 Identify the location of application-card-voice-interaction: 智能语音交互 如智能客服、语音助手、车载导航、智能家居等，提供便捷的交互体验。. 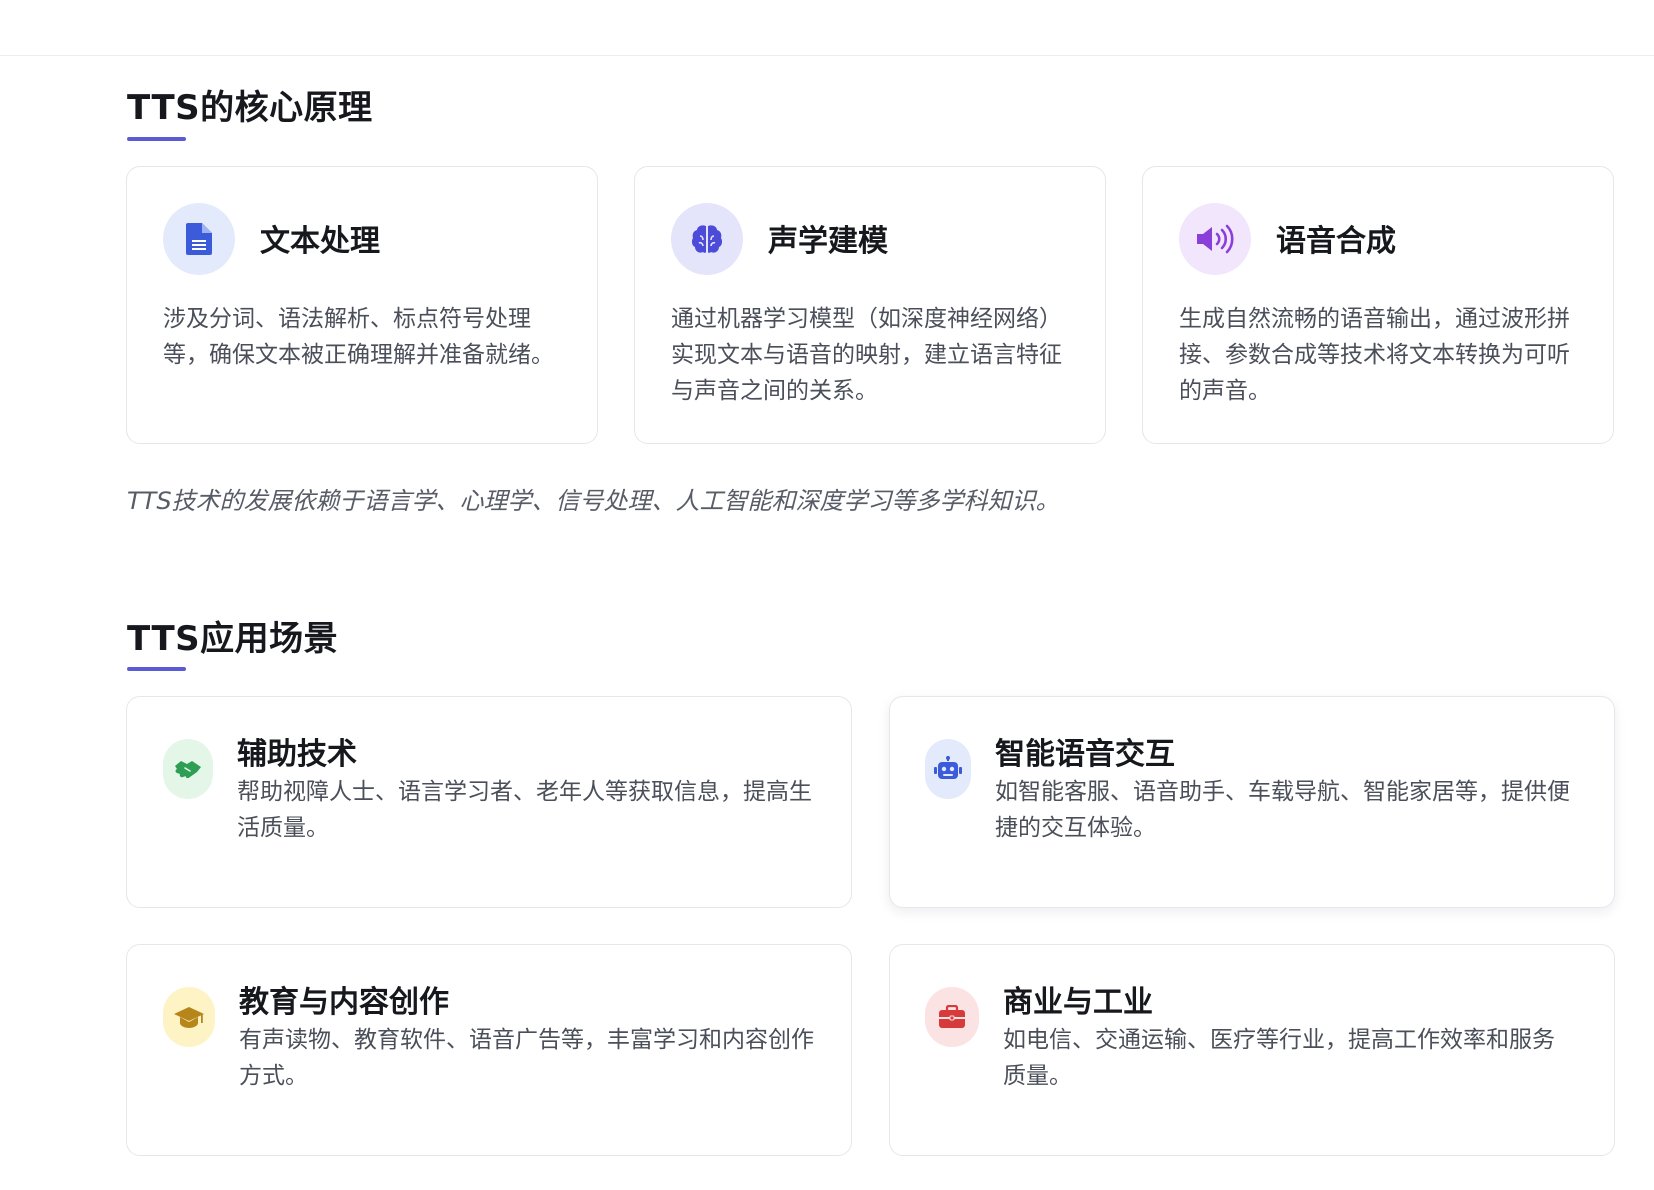
(1252, 802).